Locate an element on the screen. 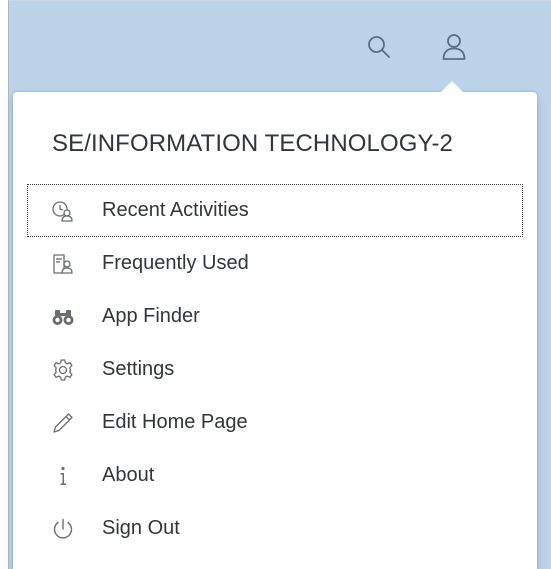 The width and height of the screenshot is (551, 569). menu-item-label: About is located at coordinates (128, 475).